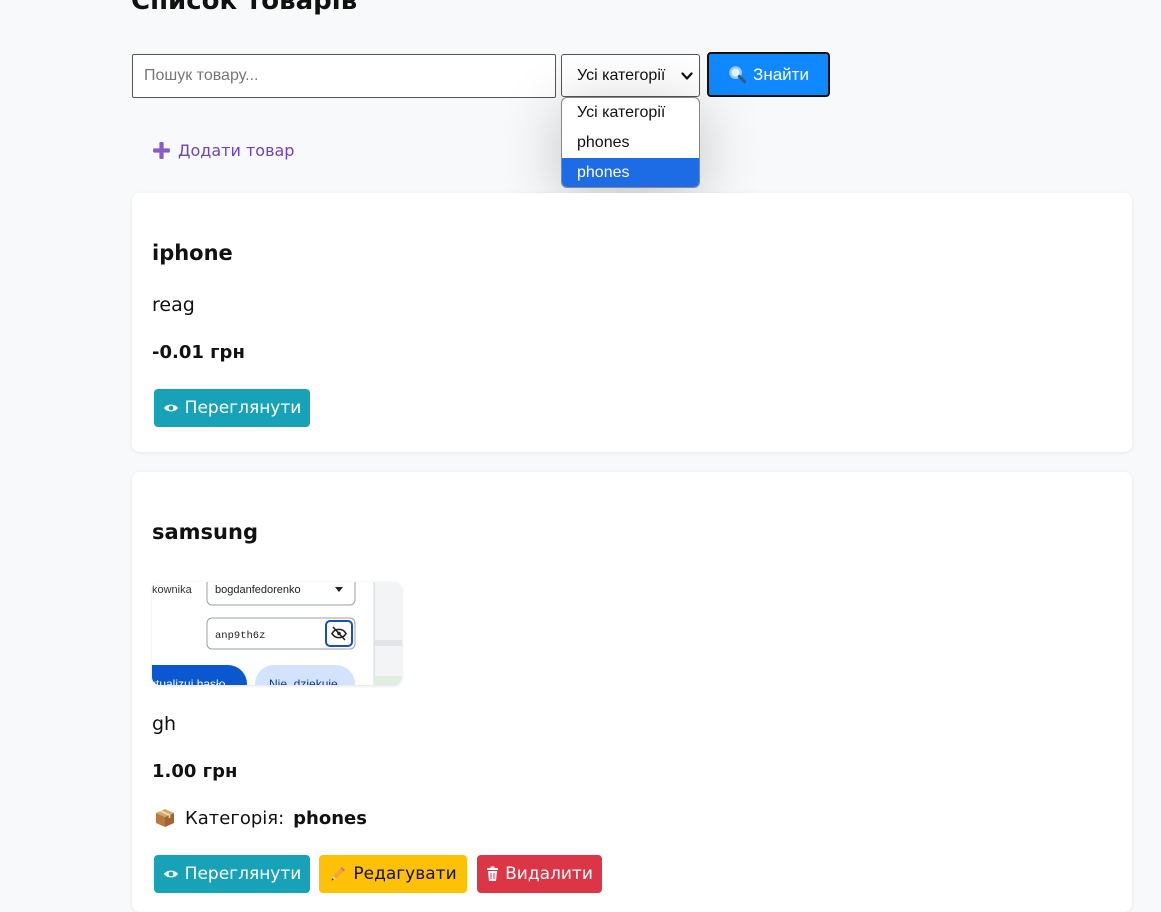 This screenshot has width=1161, height=912. I want to click on edit-button: Редагувати, so click(393, 874).